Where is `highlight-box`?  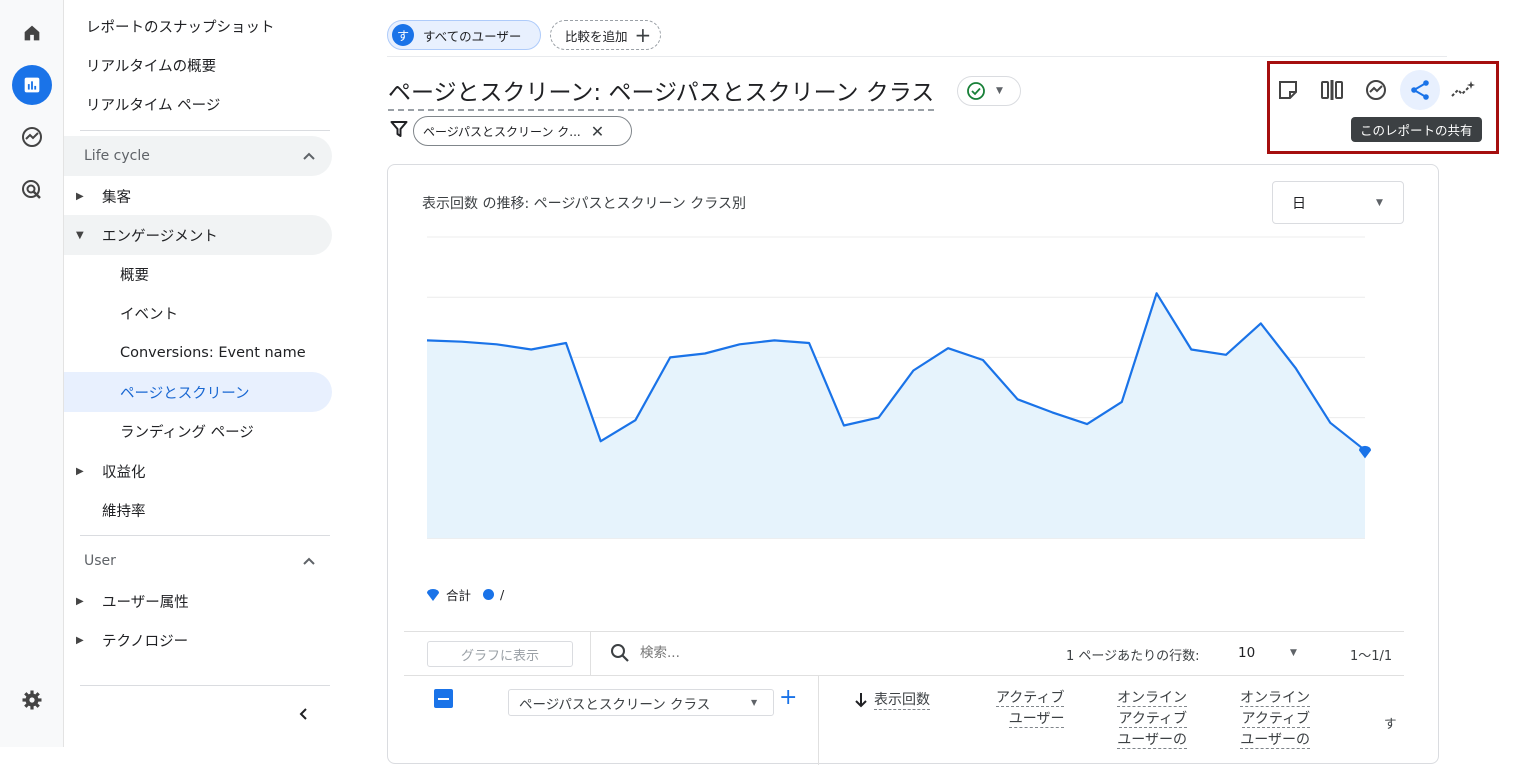 highlight-box is located at coordinates (1383, 107).